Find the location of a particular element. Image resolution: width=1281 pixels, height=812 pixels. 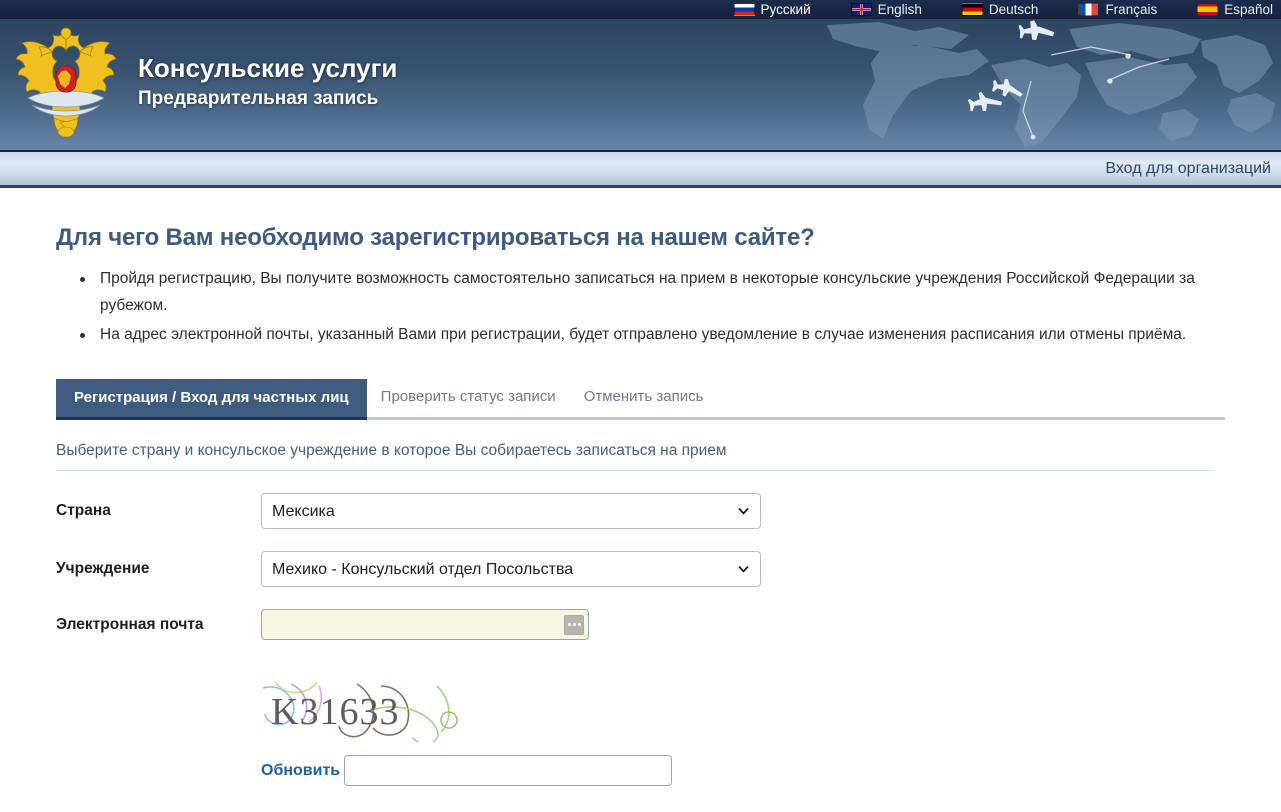

language-option-espanol: Español is located at coordinates (1235, 9).